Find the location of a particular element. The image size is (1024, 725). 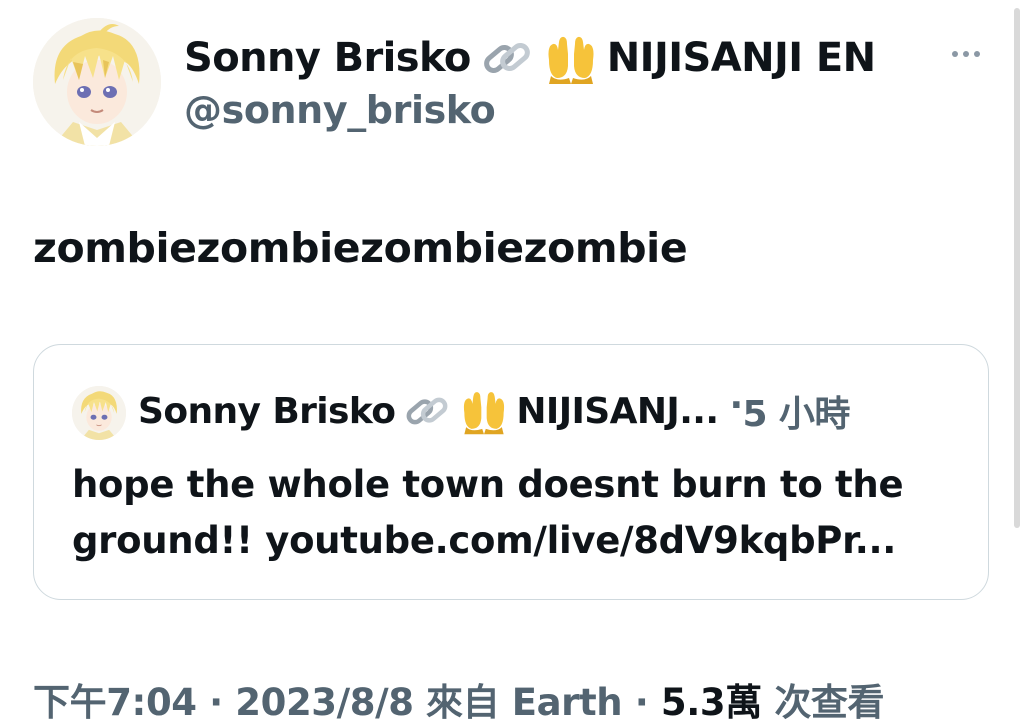

quoted-display-name: Sonny Brisko is located at coordinates (267, 411).